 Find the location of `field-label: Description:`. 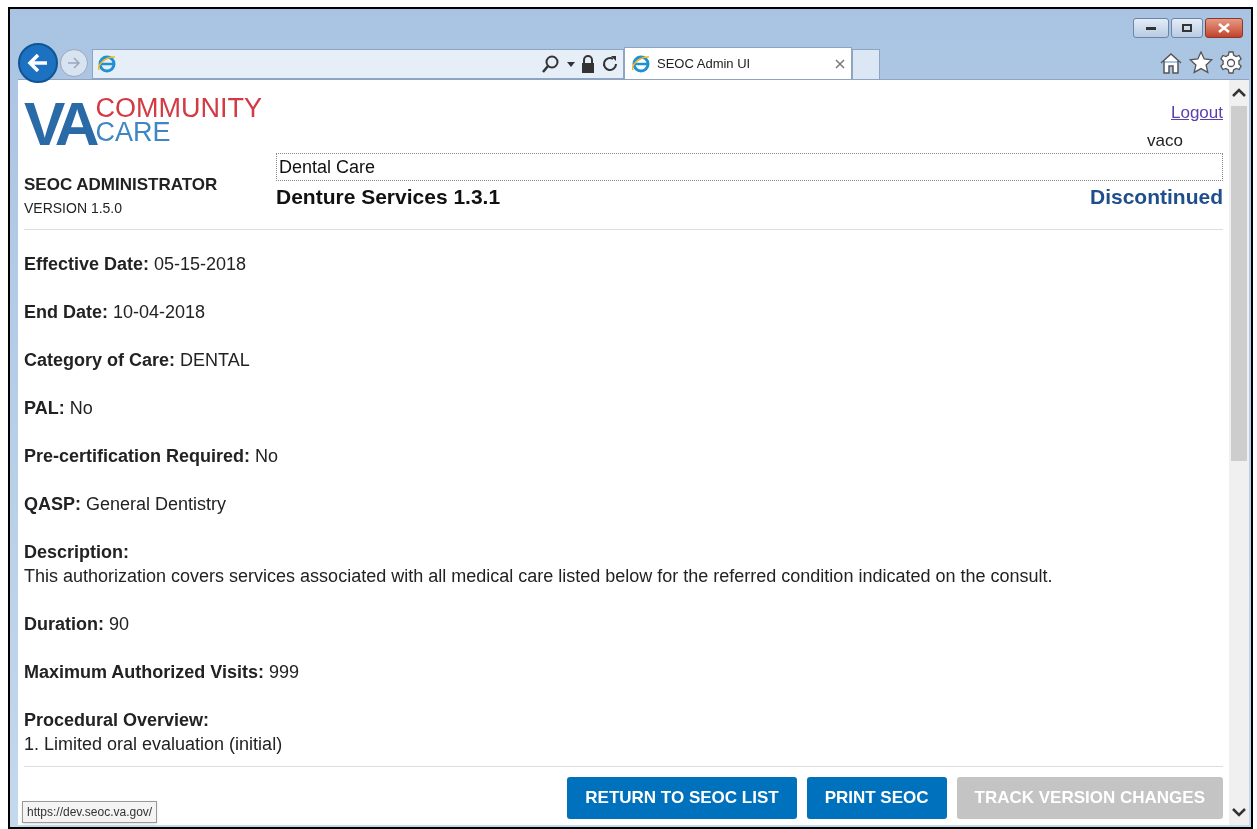

field-label: Description: is located at coordinates (77, 551).